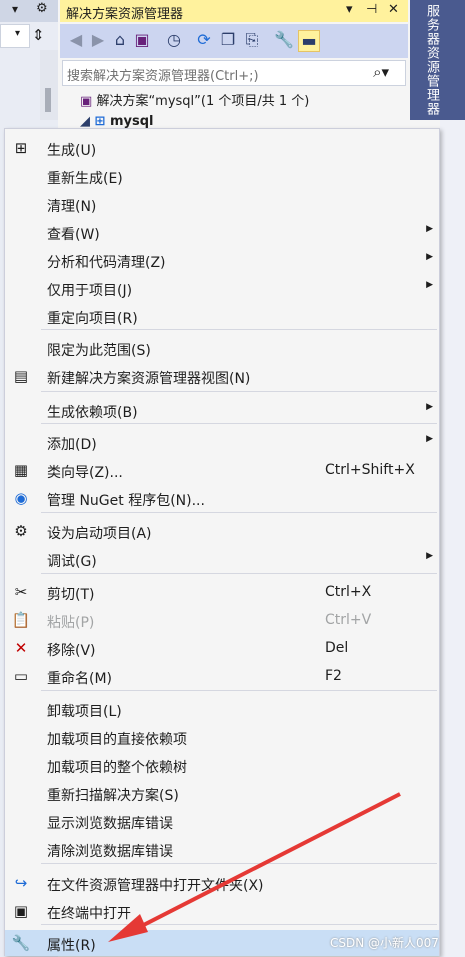 The width and height of the screenshot is (465, 957). Describe the element at coordinates (381, 72) in the screenshot. I see `search-icon: ⌕▾` at that location.